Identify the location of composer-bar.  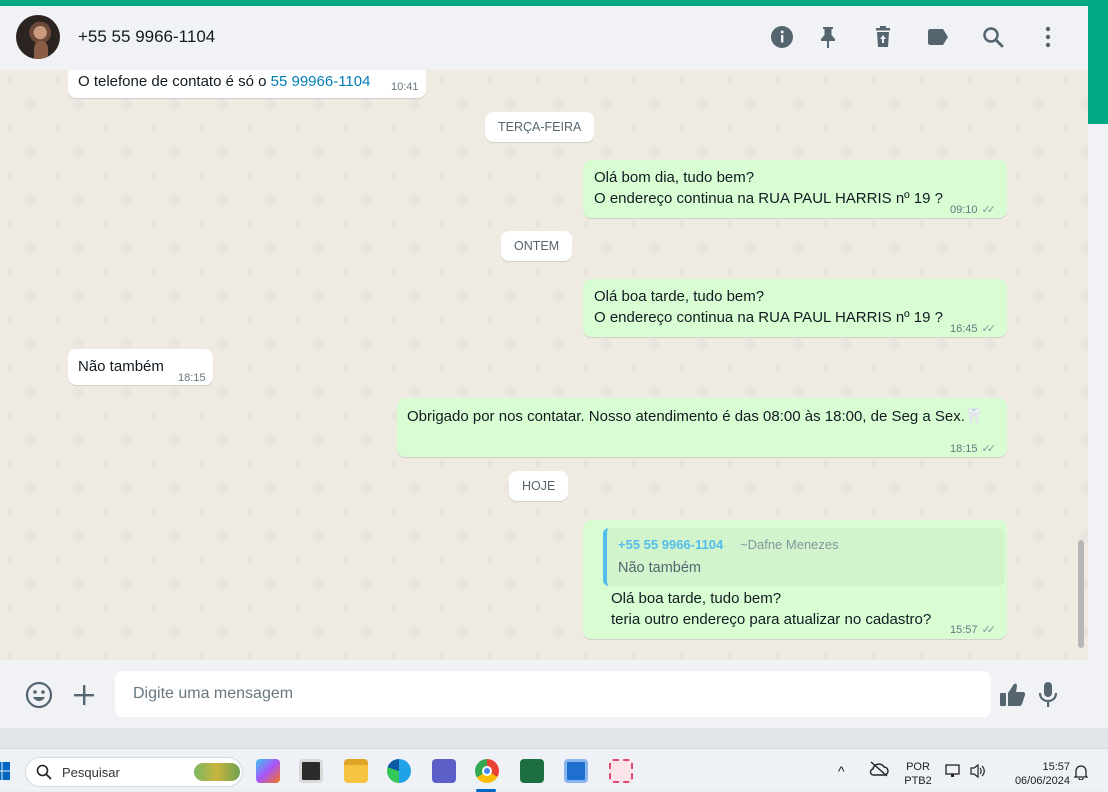
(544, 694).